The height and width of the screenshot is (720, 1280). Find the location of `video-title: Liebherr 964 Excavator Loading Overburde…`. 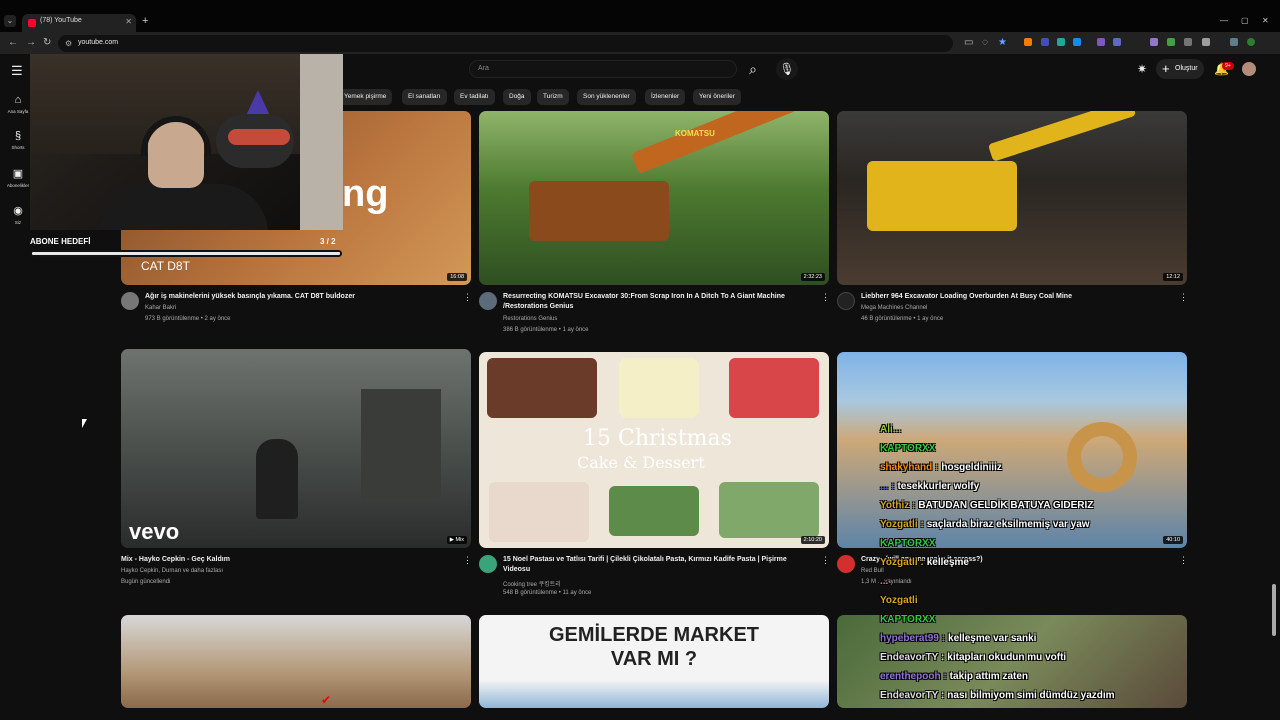

video-title: Liebherr 964 Excavator Loading Overburde… is located at coordinates (1016, 297).